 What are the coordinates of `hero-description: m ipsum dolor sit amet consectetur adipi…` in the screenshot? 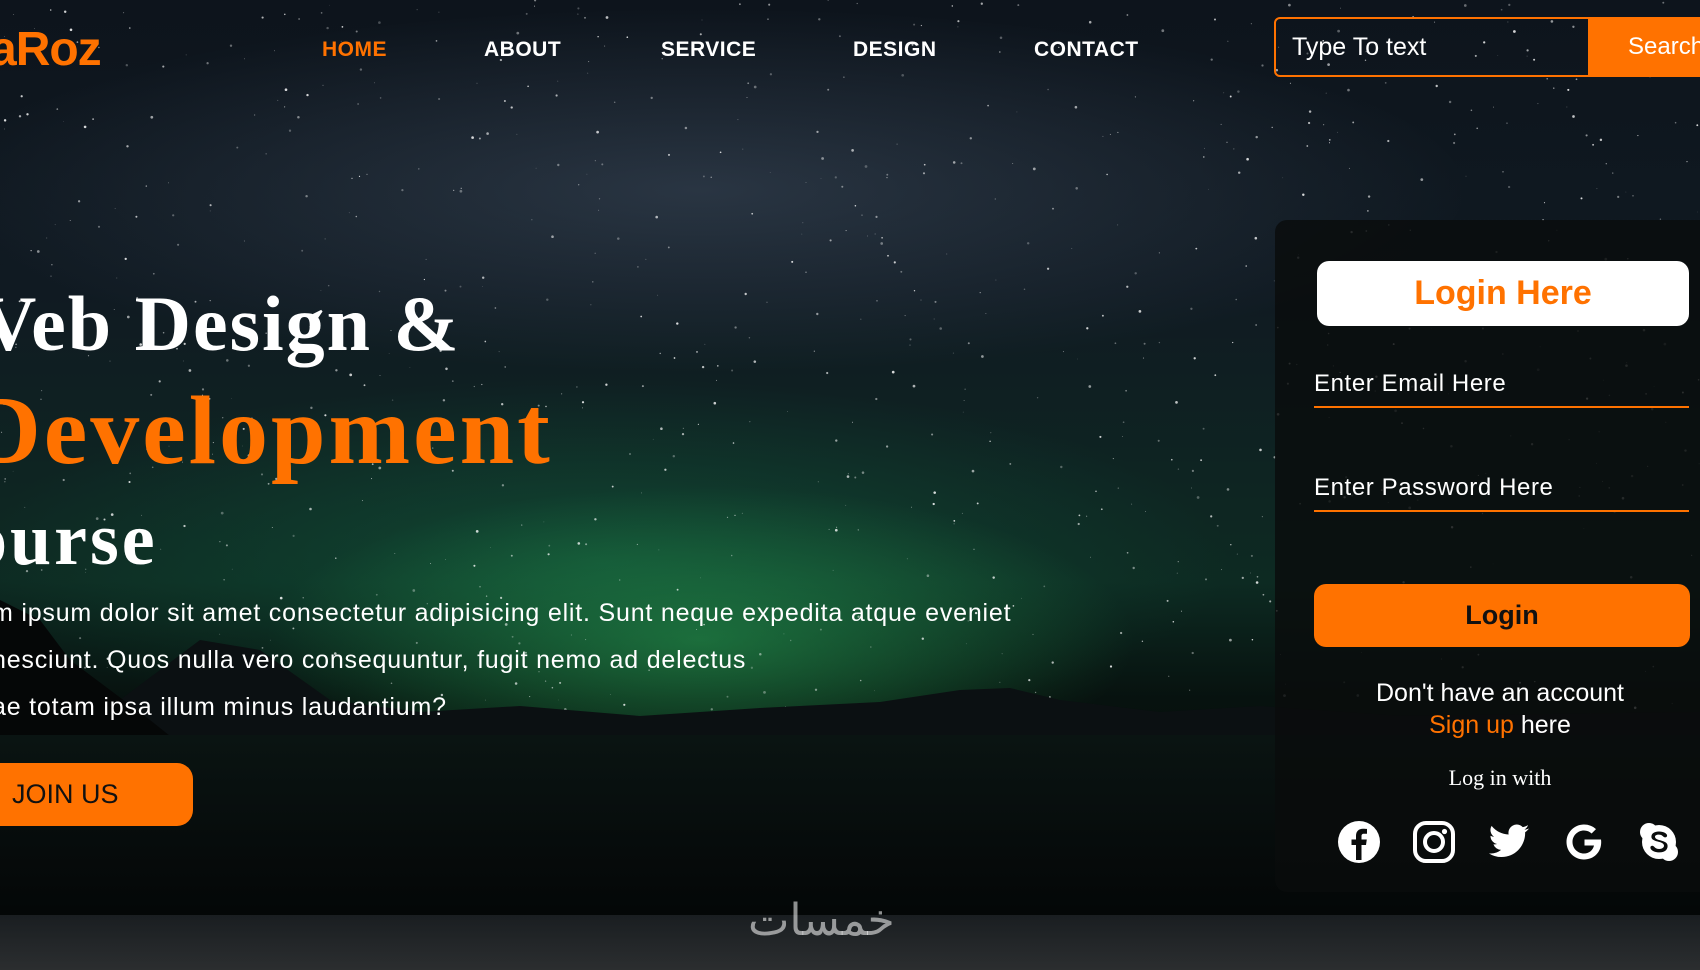 It's located at (586, 660).